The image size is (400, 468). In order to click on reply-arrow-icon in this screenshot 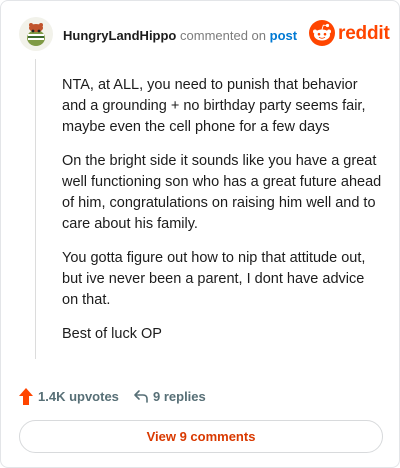, I will do `click(141, 396)`.